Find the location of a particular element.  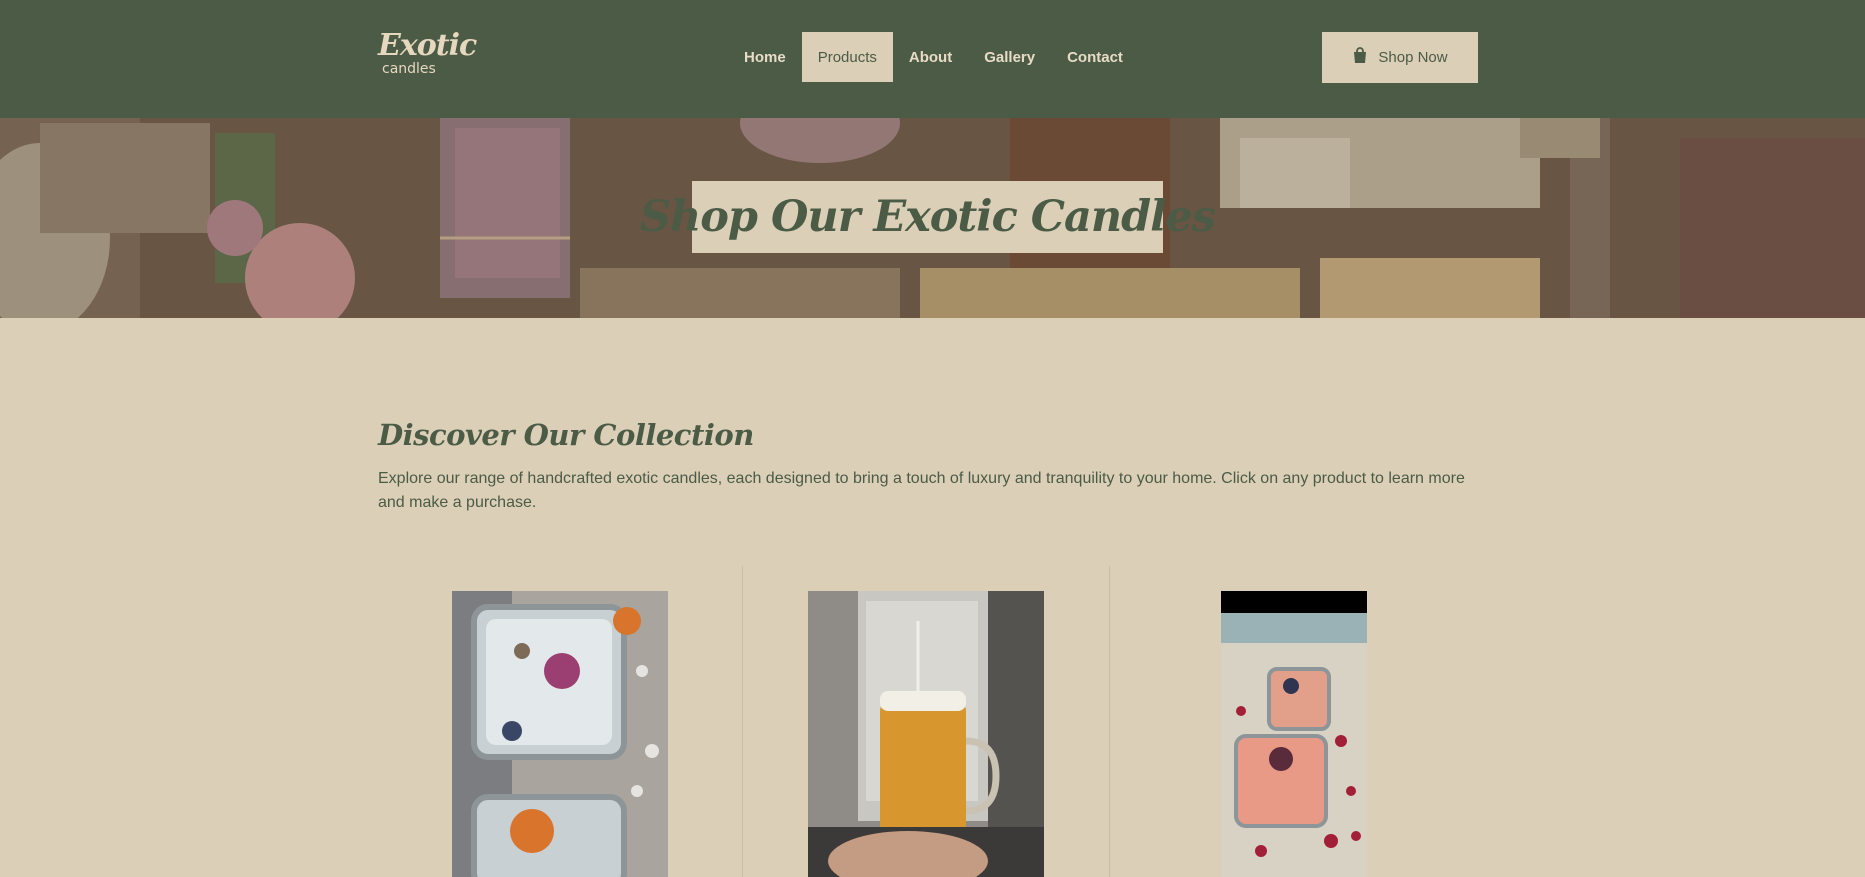

logo-main-text: Exotic is located at coordinates (427, 45).